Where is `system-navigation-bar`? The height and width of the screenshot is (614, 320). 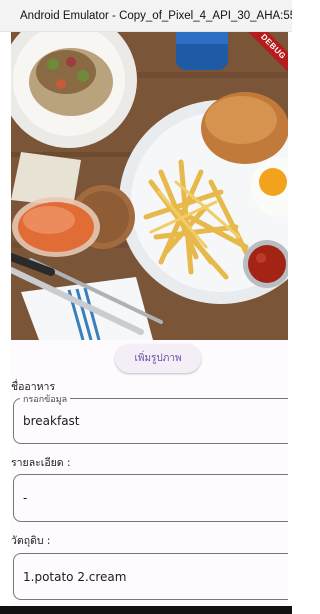
system-navigation-bar is located at coordinates (146, 610).